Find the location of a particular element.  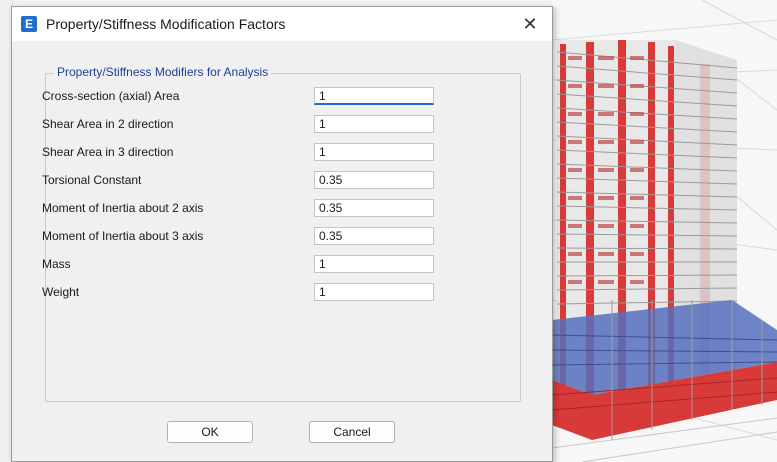

input-mass is located at coordinates (374, 264).